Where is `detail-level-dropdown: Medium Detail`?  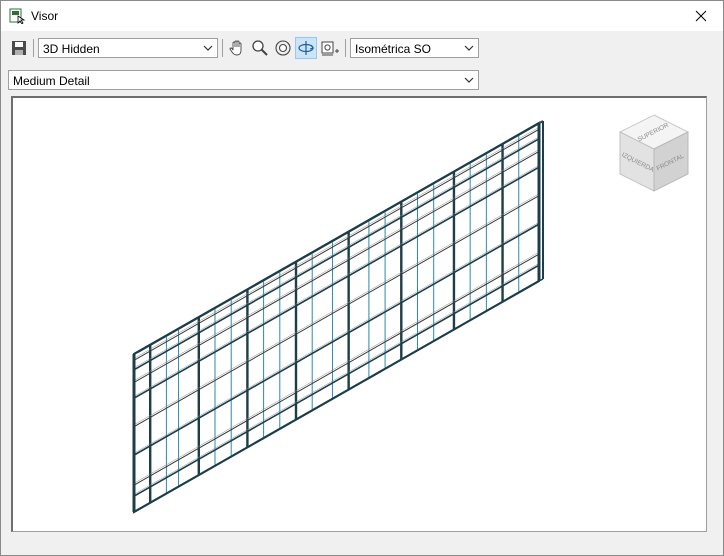 detail-level-dropdown: Medium Detail is located at coordinates (243, 80).